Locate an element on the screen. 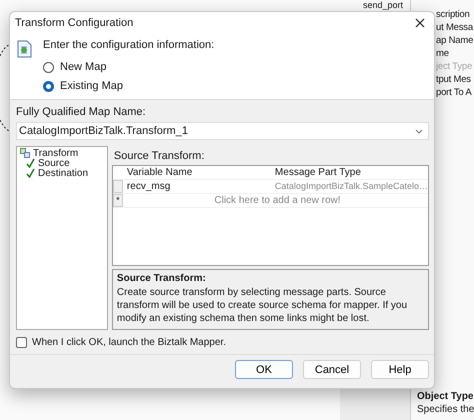 The height and width of the screenshot is (420, 474). property-title: Object Type is located at coordinates (445, 396).